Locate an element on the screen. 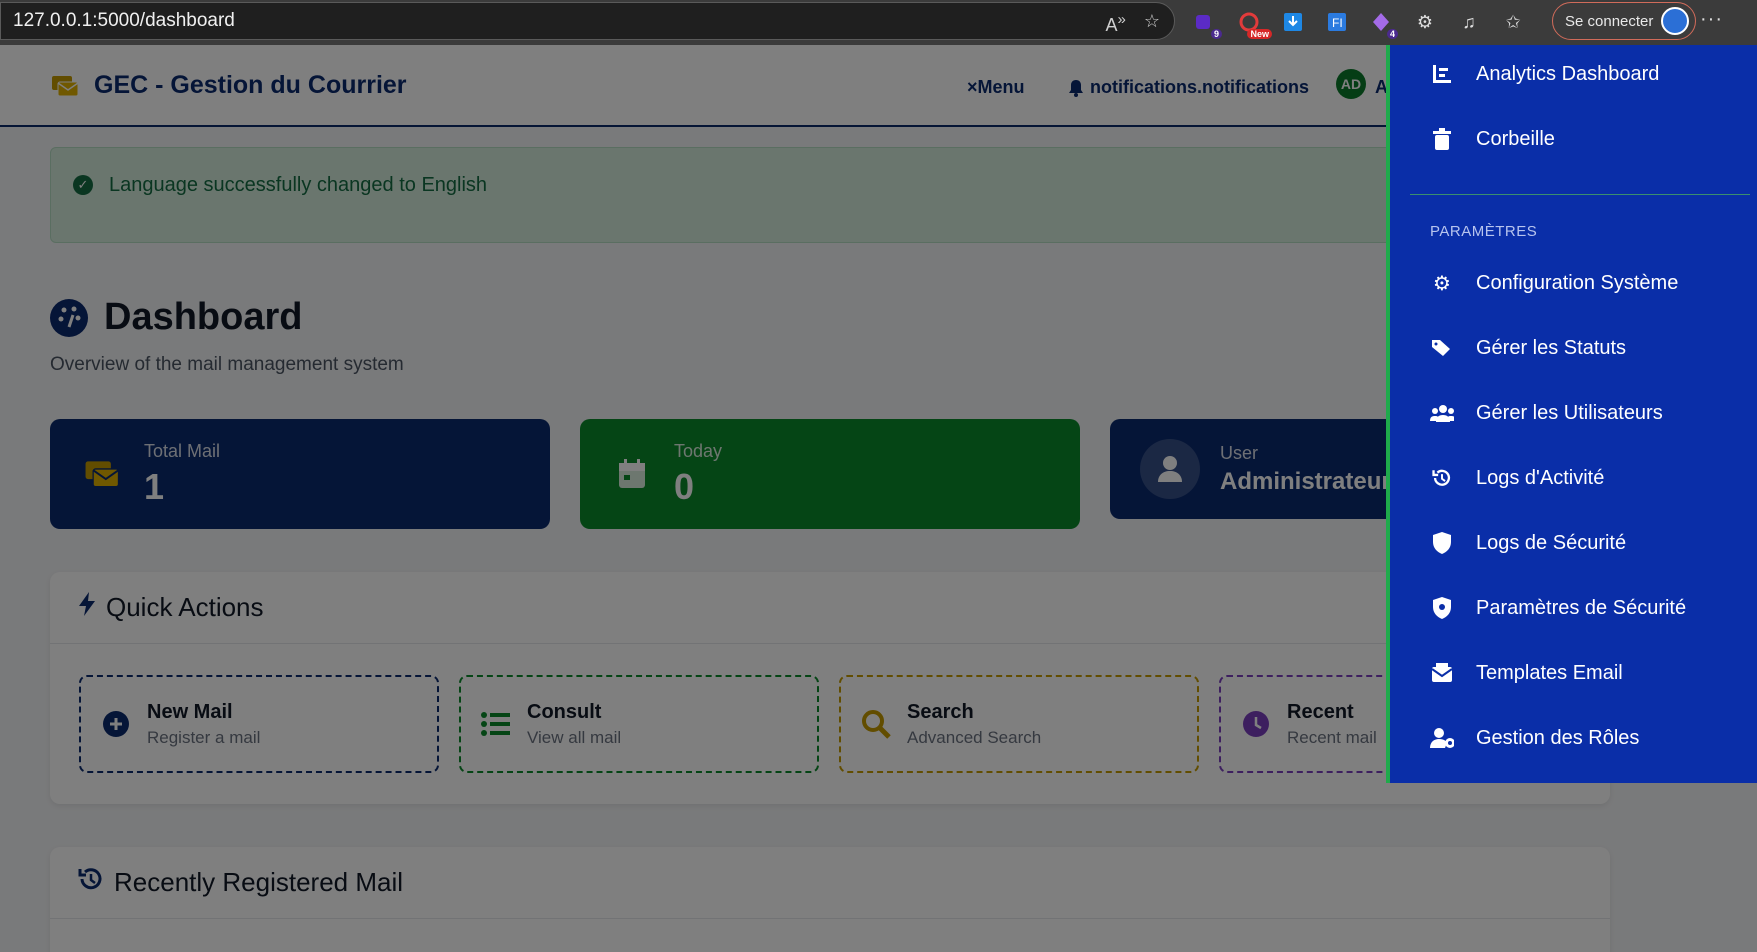  menu-item-utilisateurs: Gérer les Utilisateurs is located at coordinates (1546, 413).